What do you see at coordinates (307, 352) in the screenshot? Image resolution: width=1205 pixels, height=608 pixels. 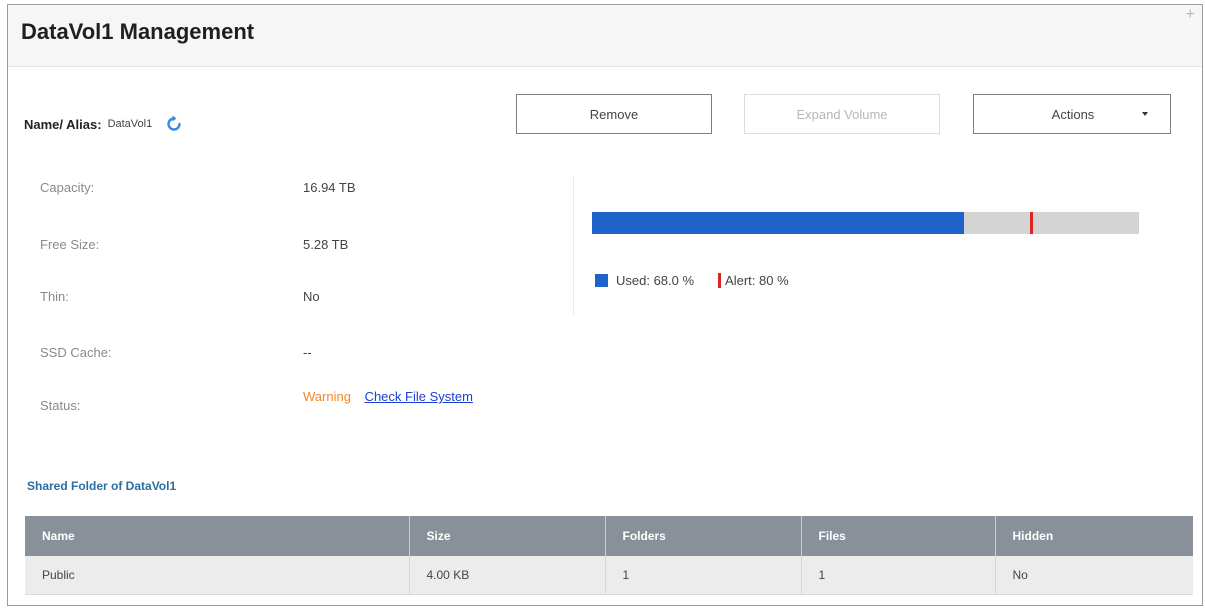 I see `ssd-cache-value: --` at bounding box center [307, 352].